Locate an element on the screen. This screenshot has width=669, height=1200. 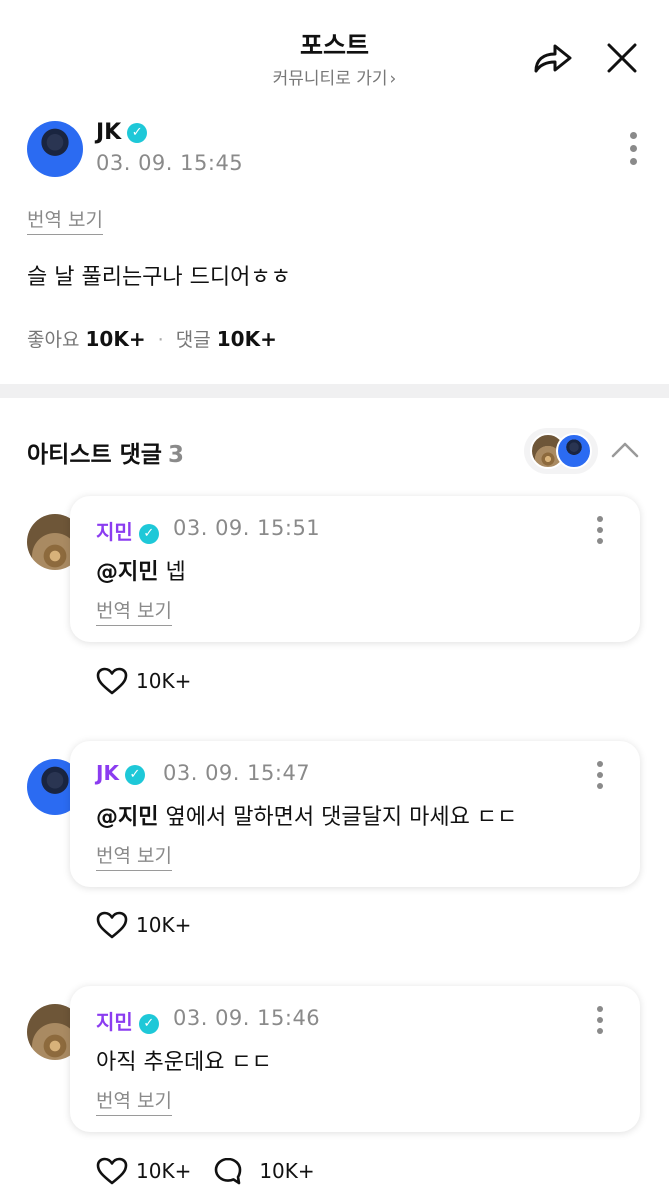
artist-comments-count: 3 is located at coordinates (175, 455).